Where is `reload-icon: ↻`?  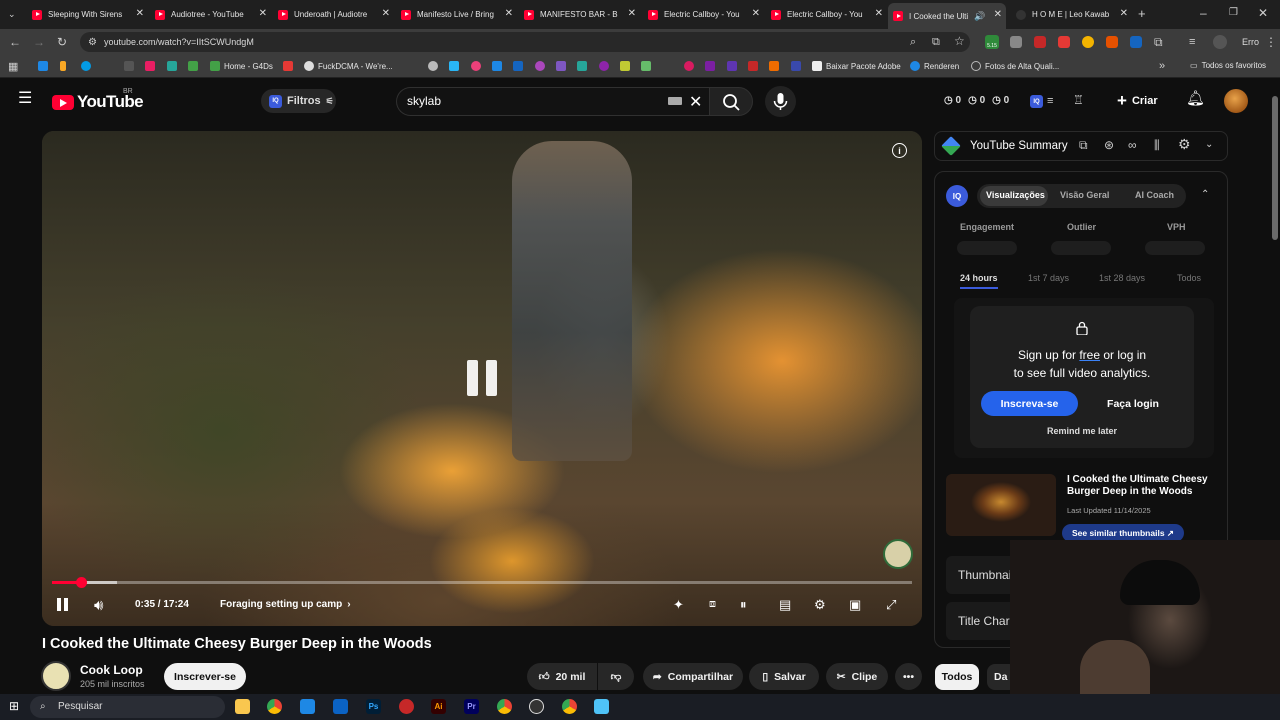
reload-icon: ↻ is located at coordinates (62, 42).